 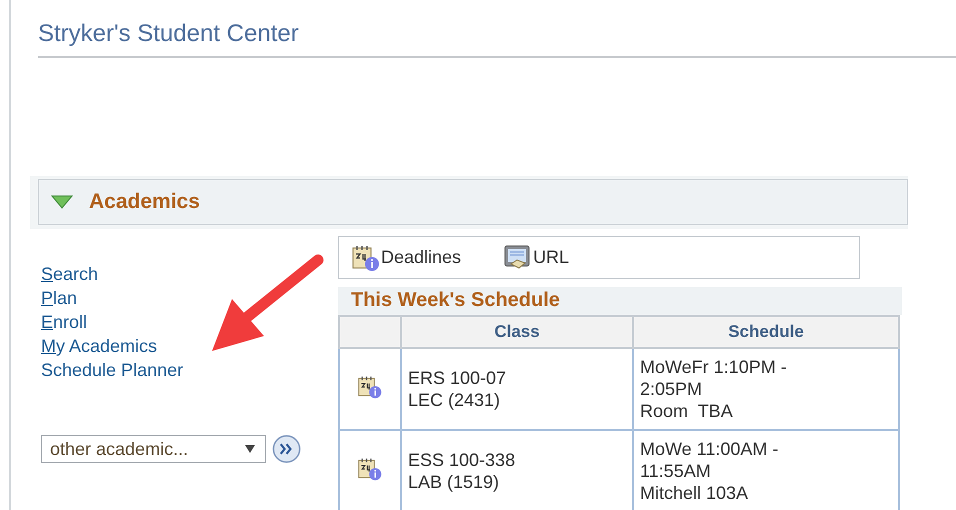 What do you see at coordinates (497, 39) in the screenshot?
I see `page-title: Stryker's Student Center` at bounding box center [497, 39].